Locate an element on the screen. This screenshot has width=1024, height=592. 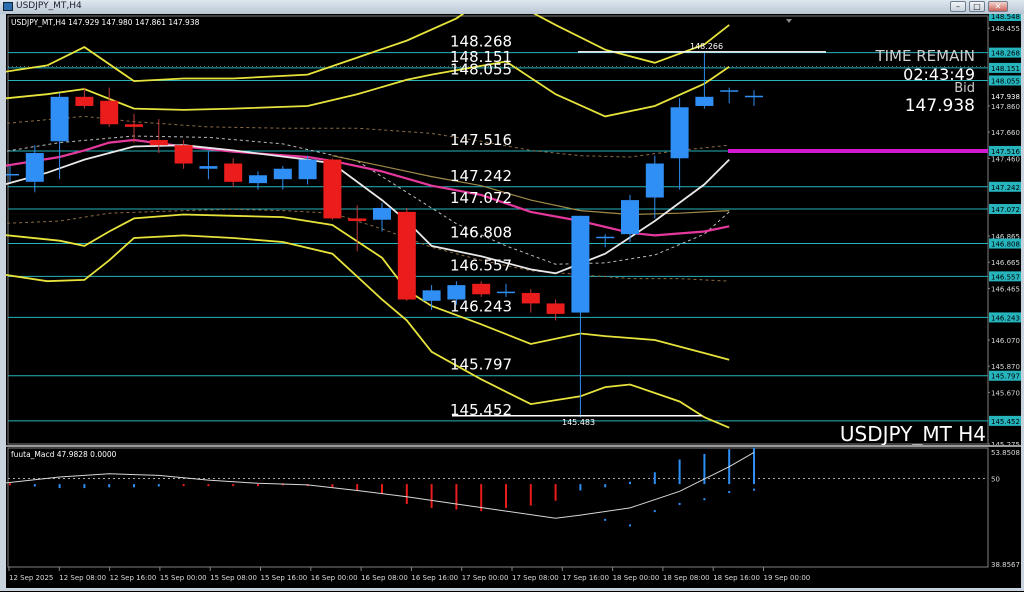
macd-axis-tick: 53.8508 is located at coordinates (1005, 453).